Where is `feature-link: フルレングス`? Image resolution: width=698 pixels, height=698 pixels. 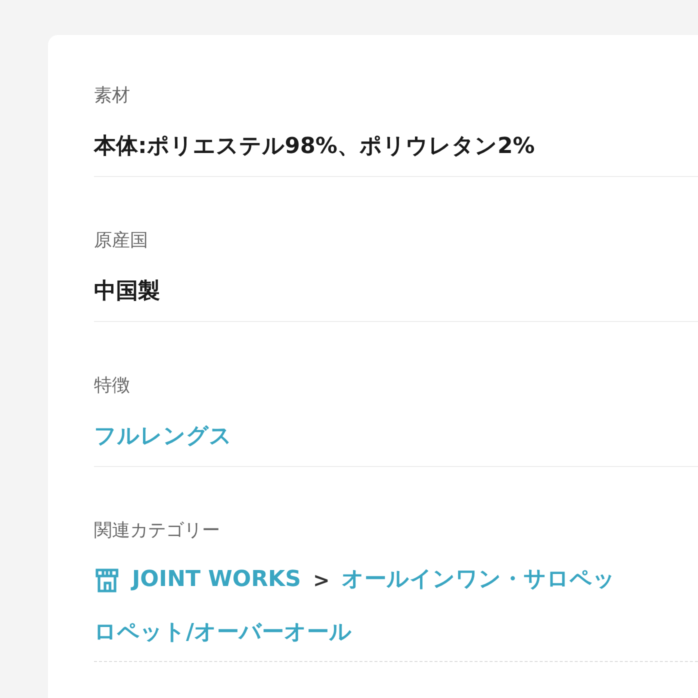 feature-link: フルレングス is located at coordinates (163, 437).